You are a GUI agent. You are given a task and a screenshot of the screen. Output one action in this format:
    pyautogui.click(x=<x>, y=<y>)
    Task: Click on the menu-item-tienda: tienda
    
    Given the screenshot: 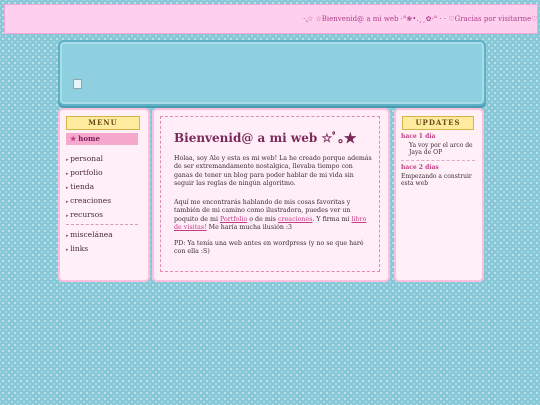 What is the action you would take?
    pyautogui.click(x=80, y=186)
    